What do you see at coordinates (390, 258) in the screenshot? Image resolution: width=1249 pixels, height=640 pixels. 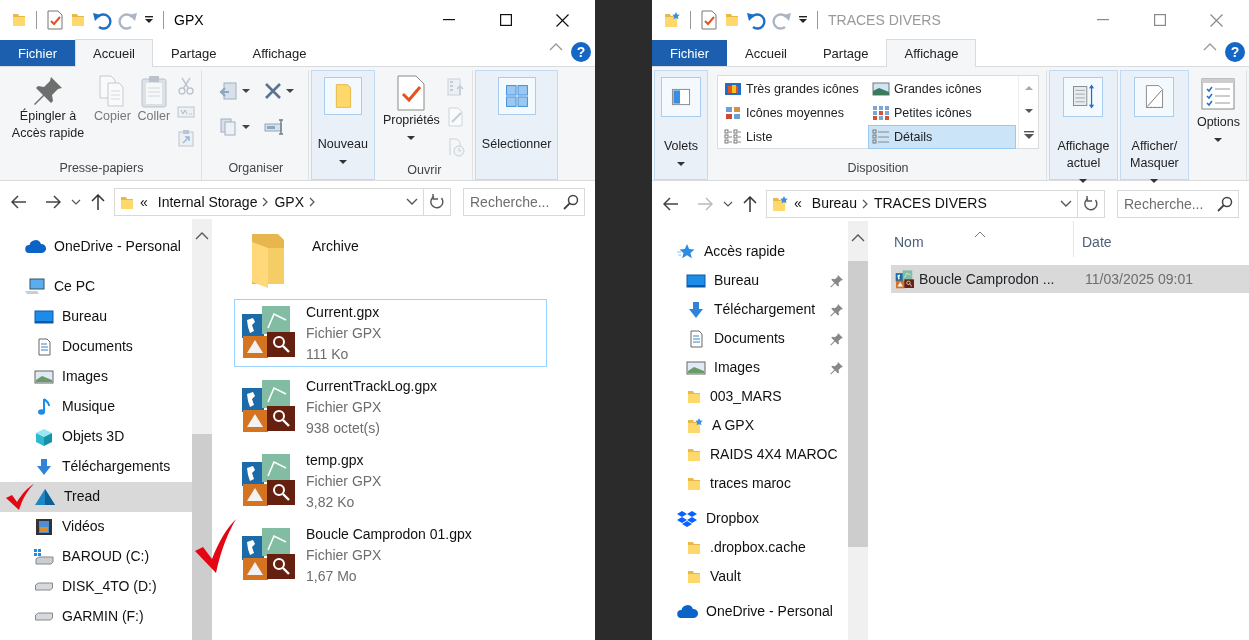 I see `file-tile: Archive` at bounding box center [390, 258].